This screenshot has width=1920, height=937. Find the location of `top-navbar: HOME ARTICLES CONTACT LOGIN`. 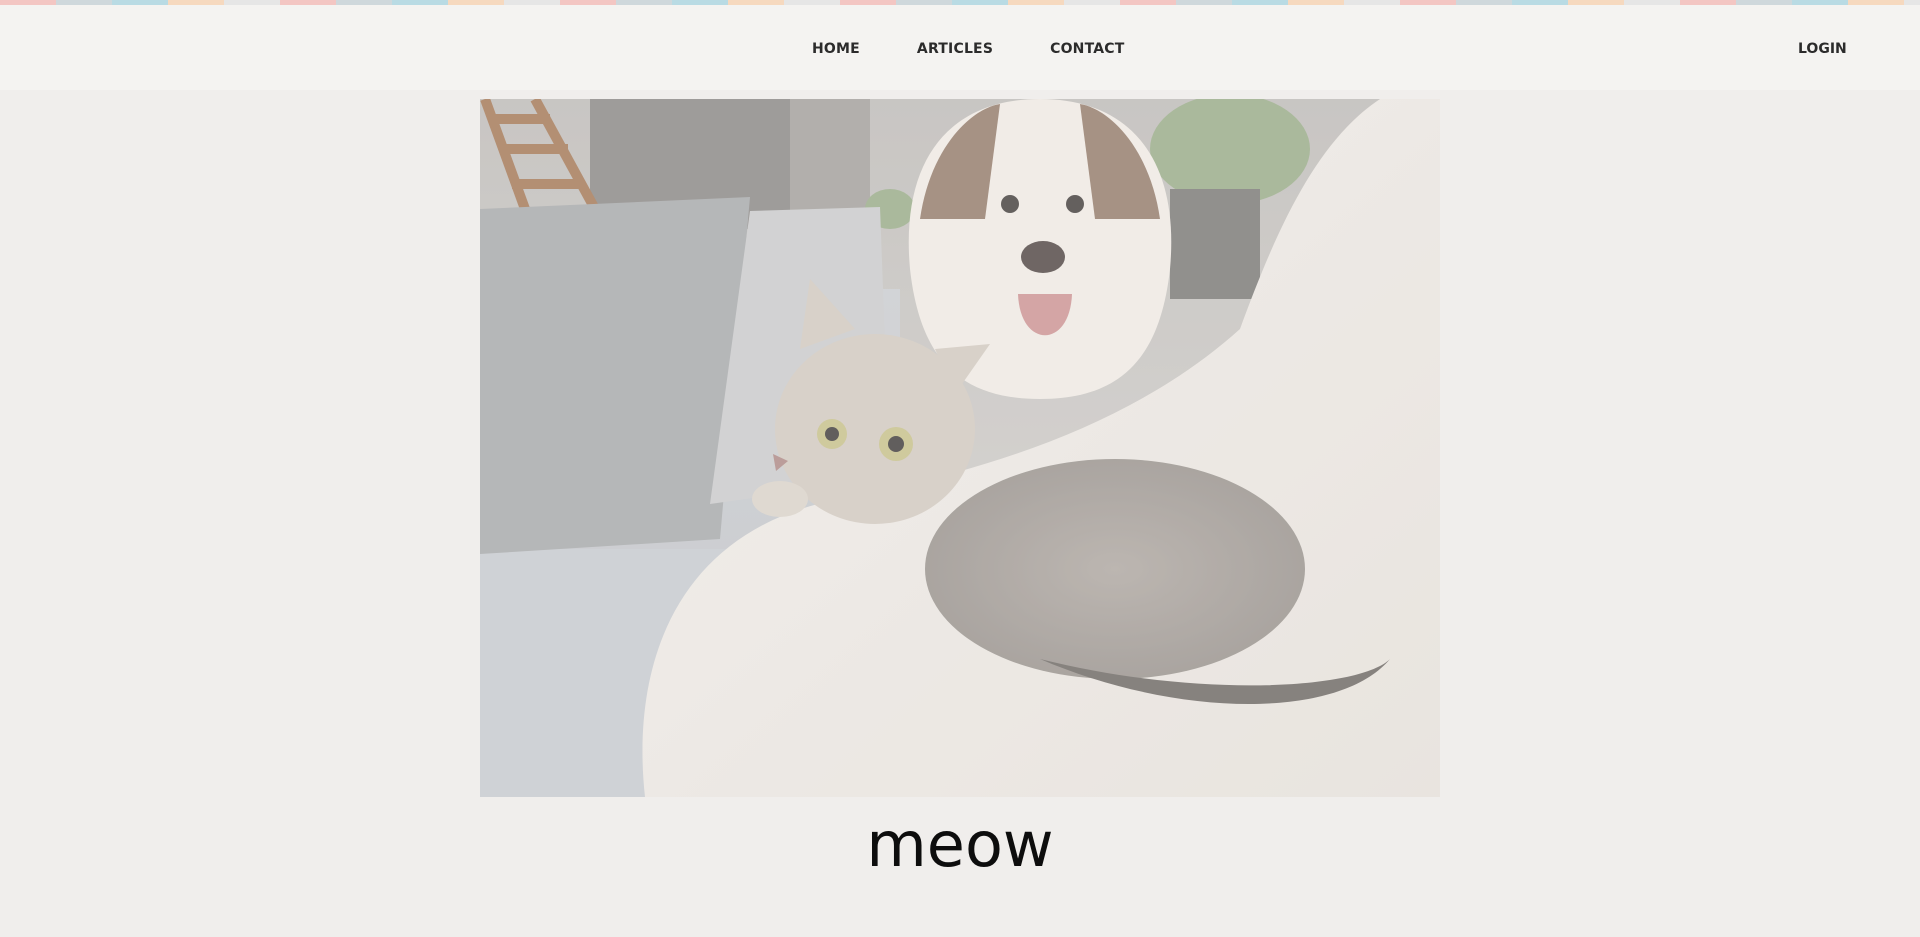

top-navbar: HOME ARTICLES CONTACT LOGIN is located at coordinates (960, 47).